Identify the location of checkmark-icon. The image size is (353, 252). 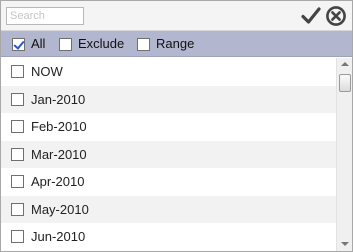
(311, 15).